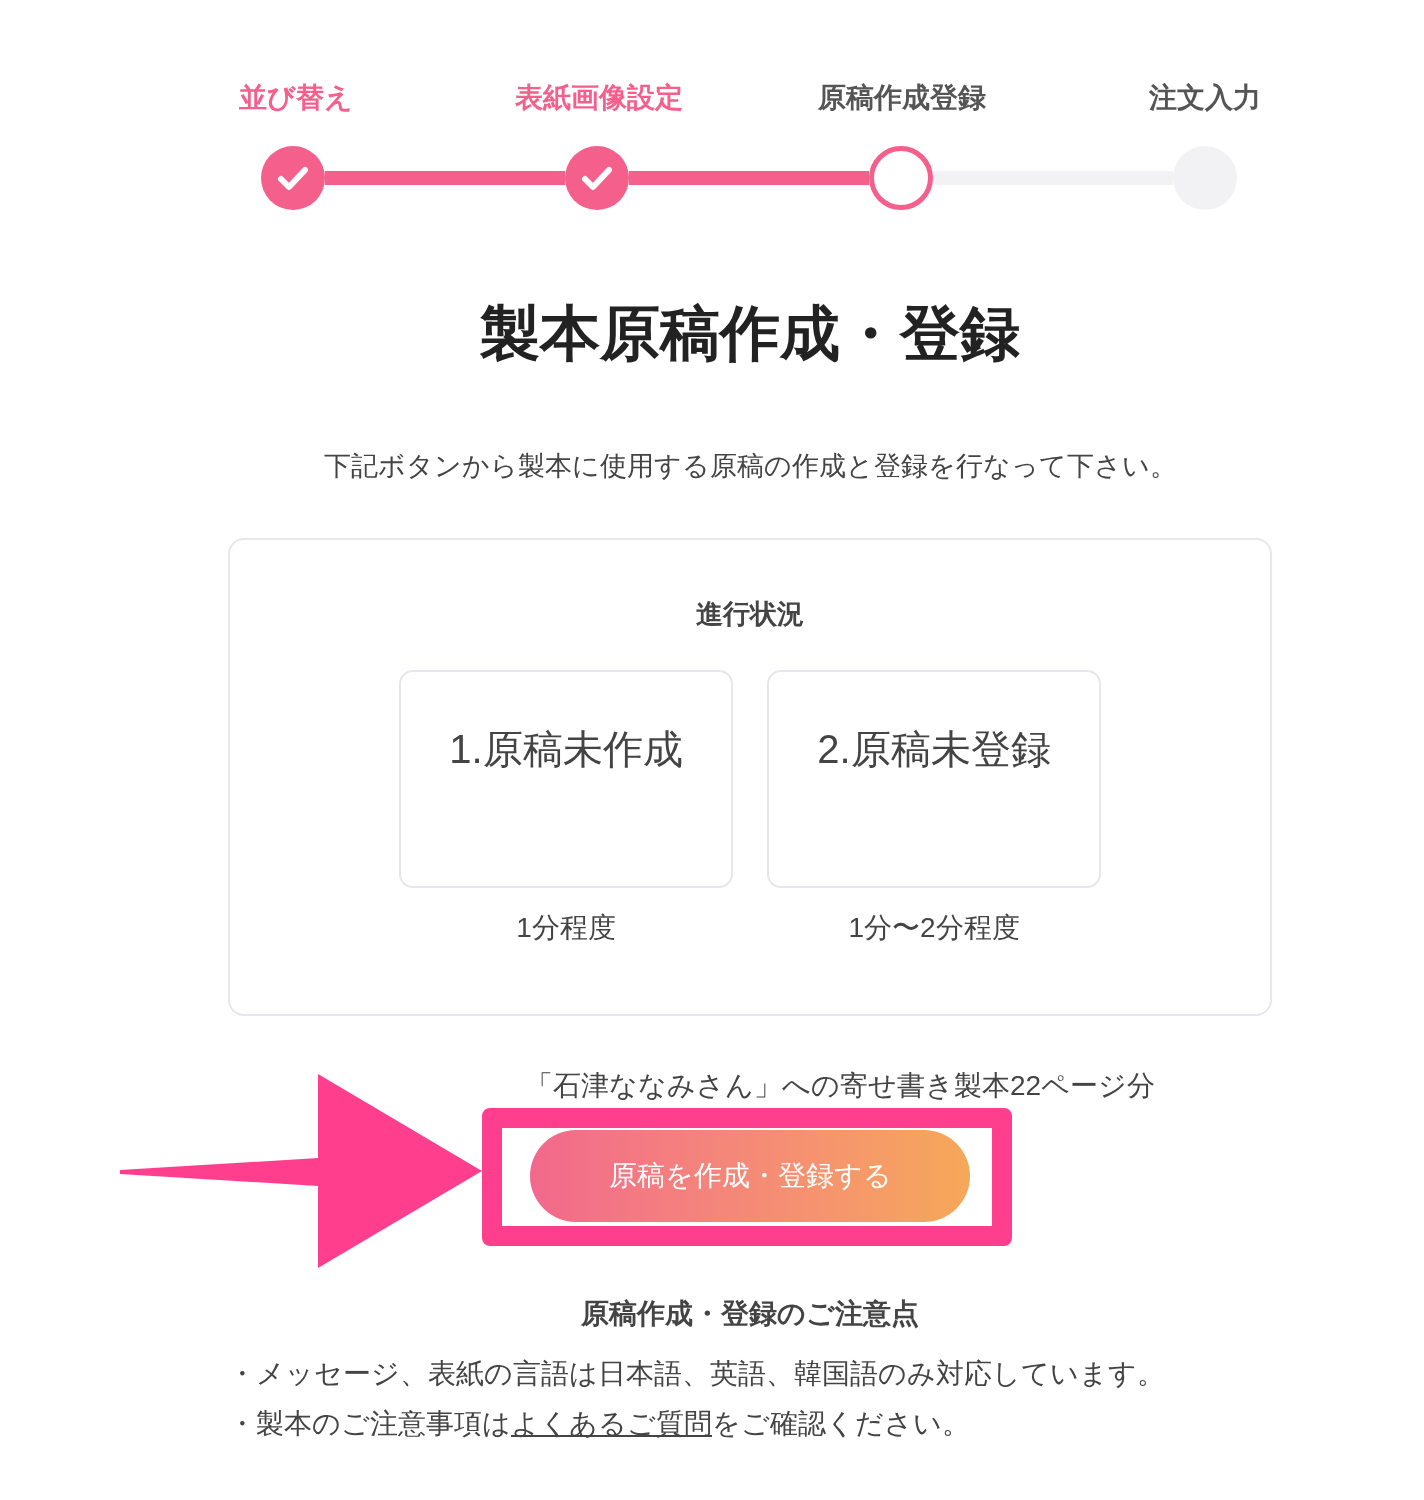 The image size is (1424, 1500). I want to click on faq-link: よくあるご質問, so click(611, 1423).